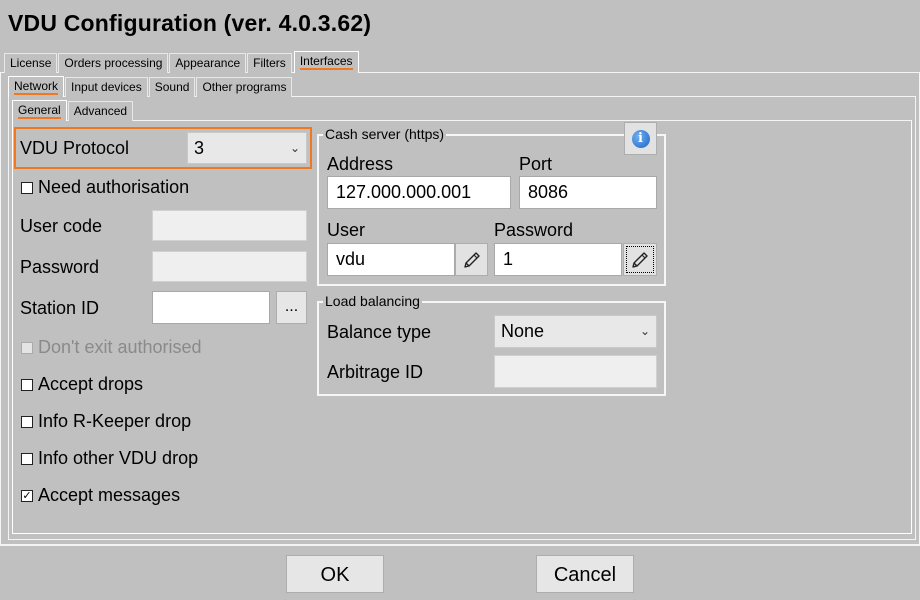 This screenshot has width=920, height=600. What do you see at coordinates (61, 226) in the screenshot?
I see `user-code-label: User code` at bounding box center [61, 226].